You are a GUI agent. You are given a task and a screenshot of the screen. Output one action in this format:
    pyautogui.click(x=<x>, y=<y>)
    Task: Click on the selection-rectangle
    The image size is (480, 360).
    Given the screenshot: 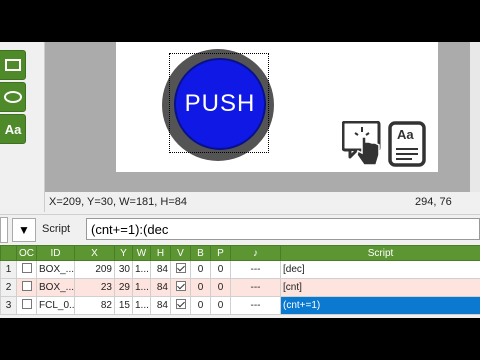 What is the action you would take?
    pyautogui.click(x=219, y=103)
    